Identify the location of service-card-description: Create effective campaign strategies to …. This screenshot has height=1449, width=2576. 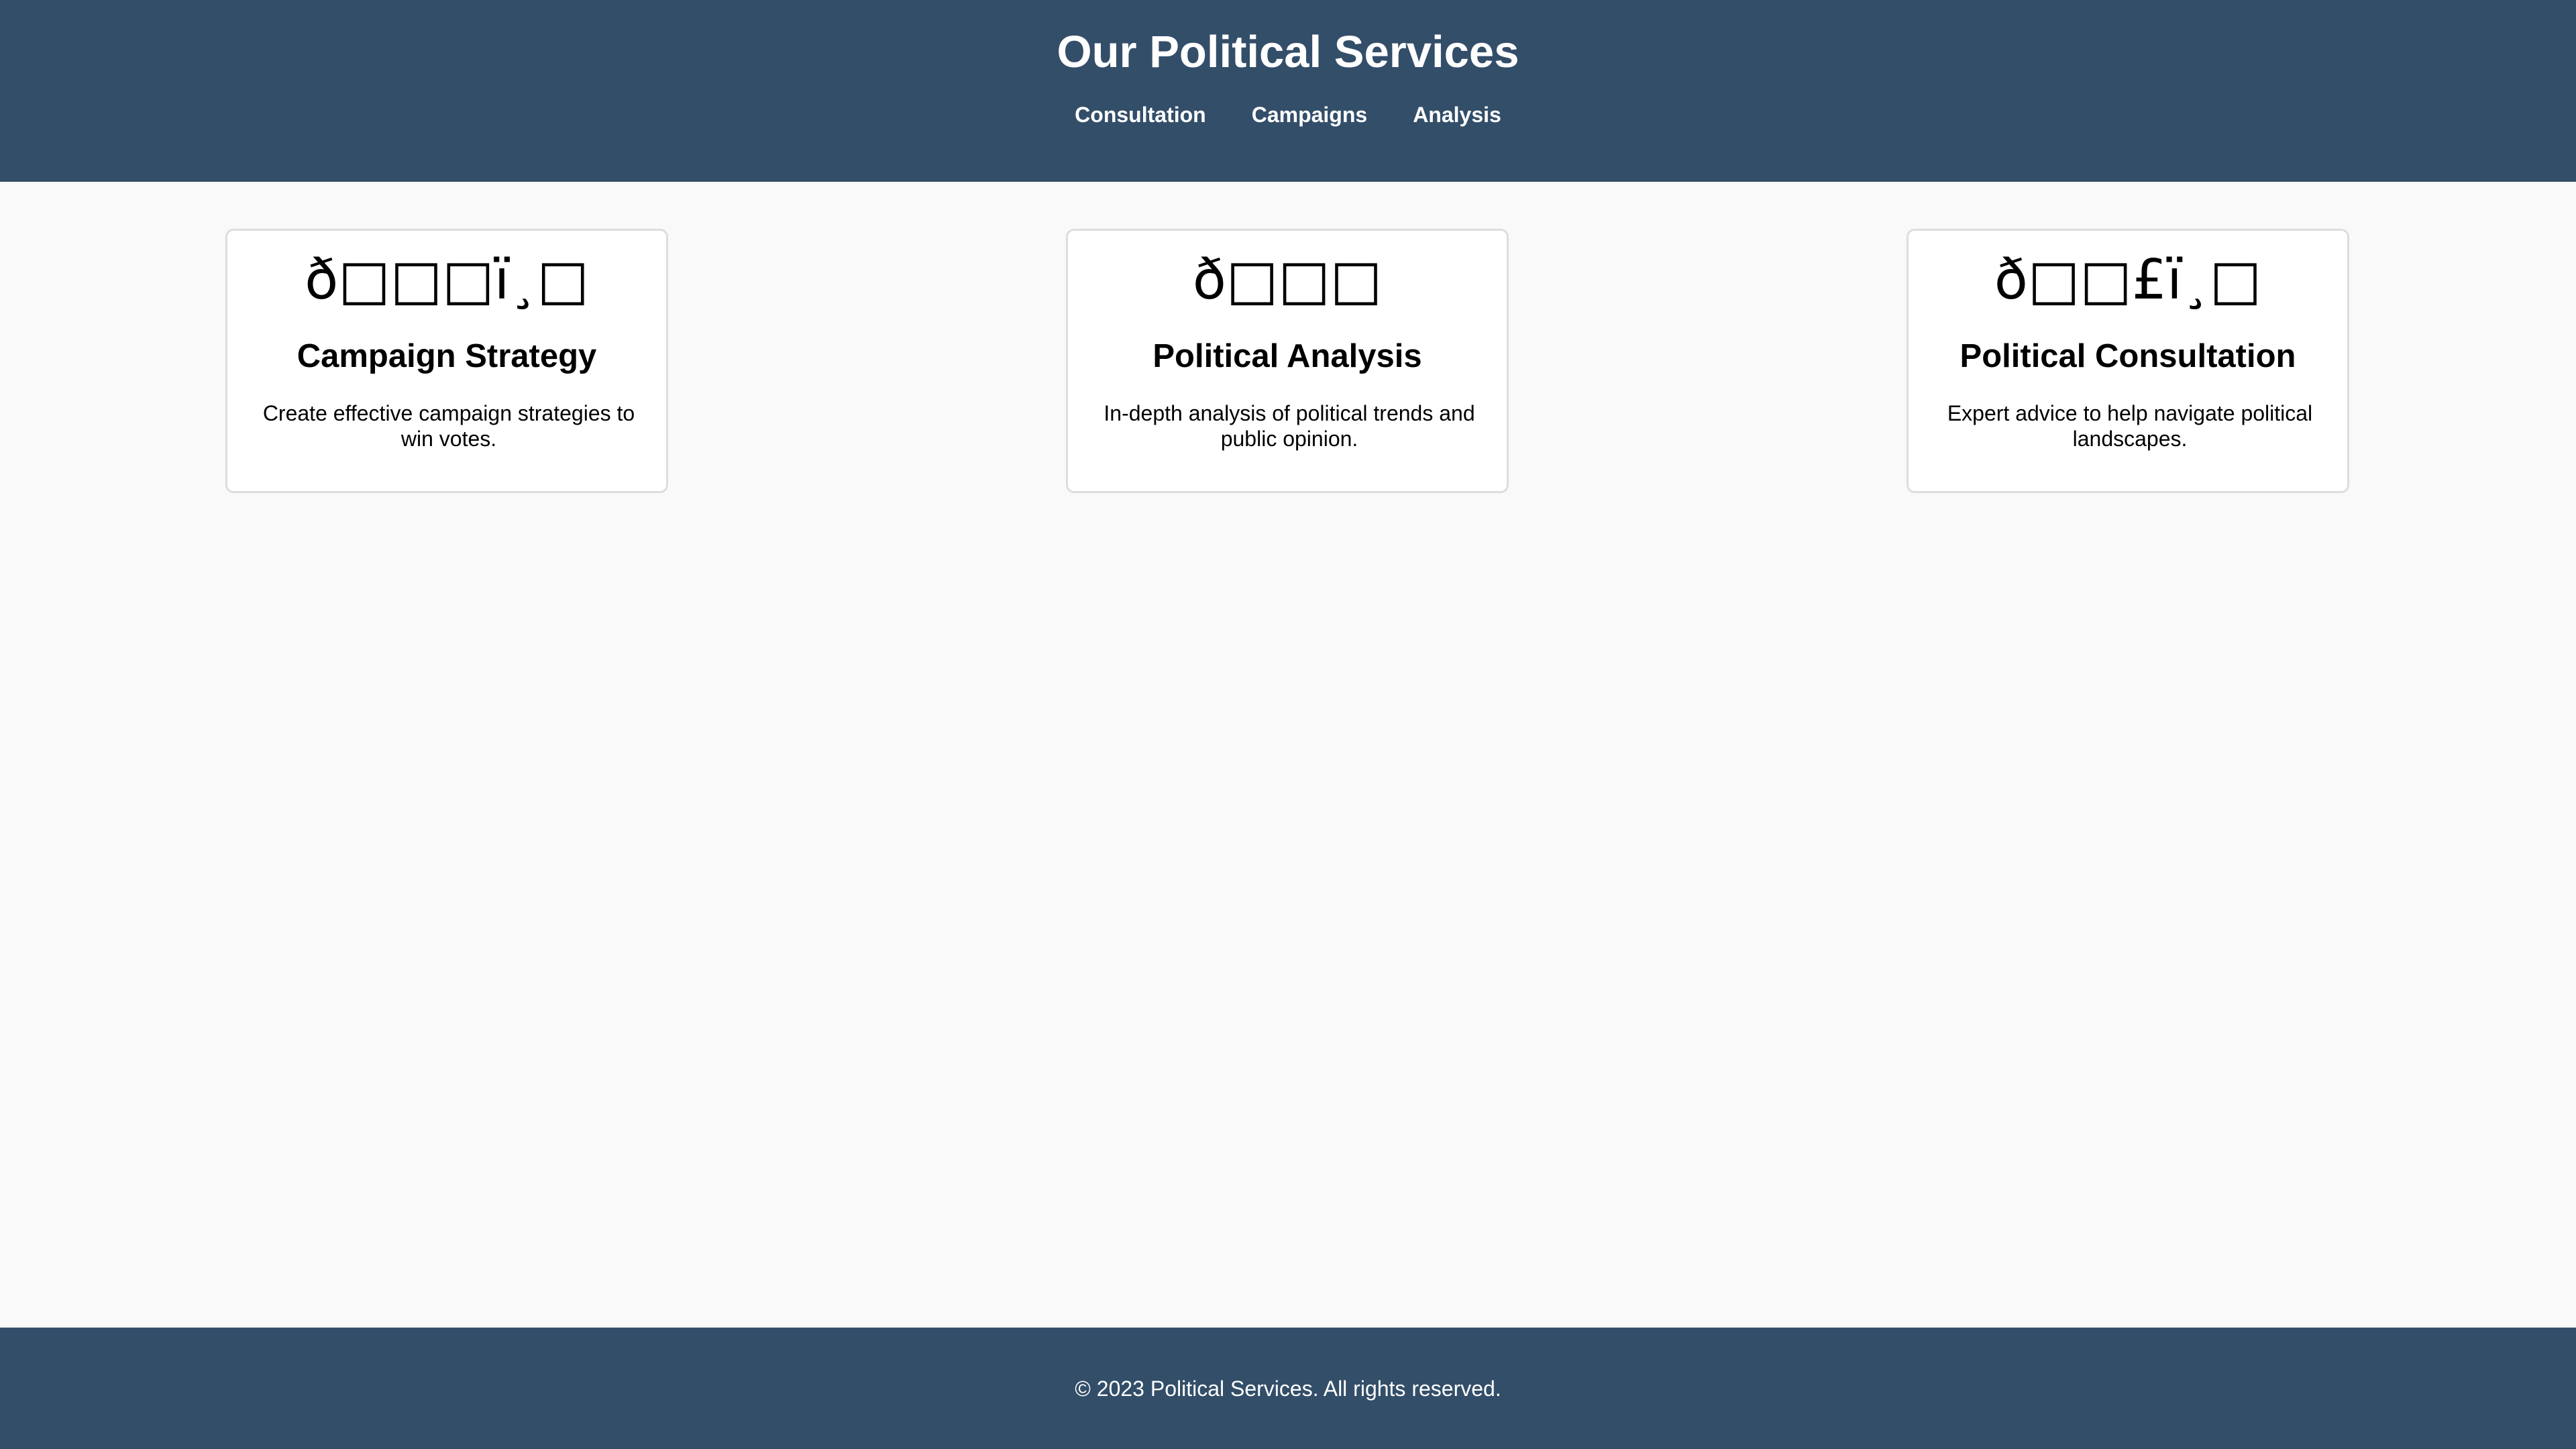
(448, 426).